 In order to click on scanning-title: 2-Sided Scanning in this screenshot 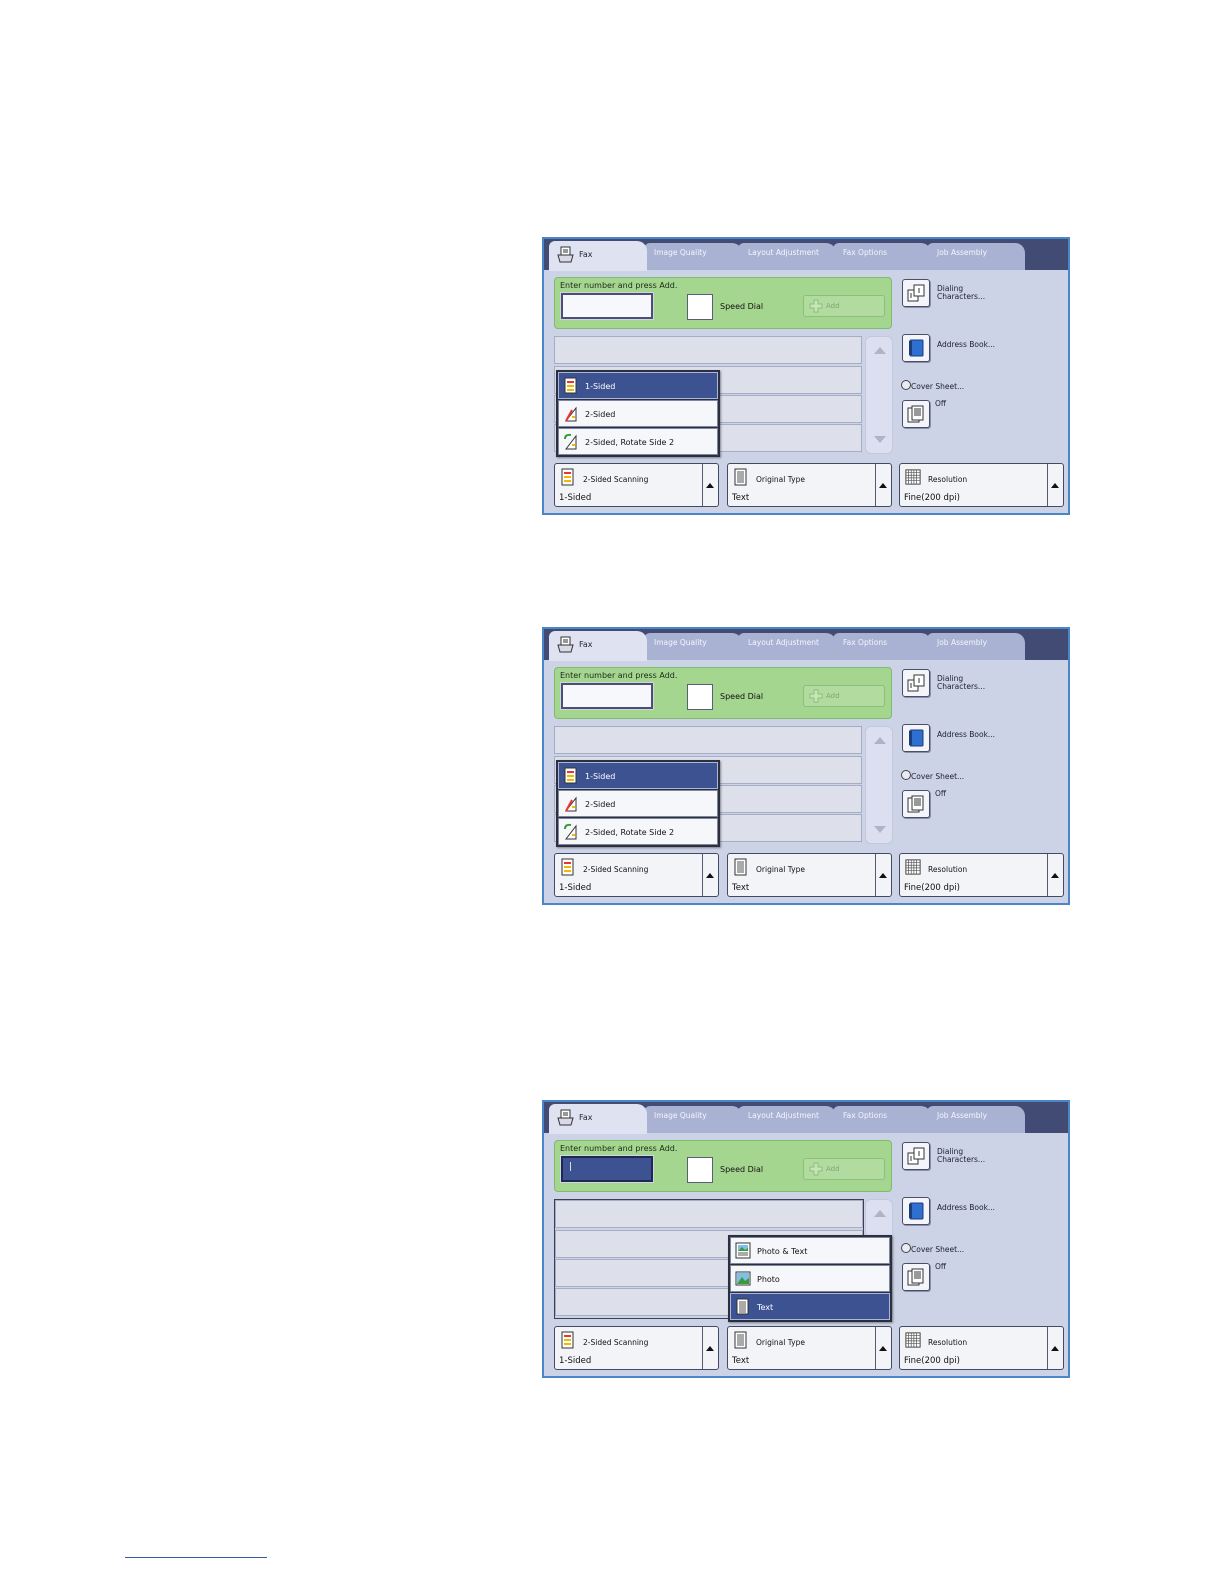, I will do `click(616, 479)`.